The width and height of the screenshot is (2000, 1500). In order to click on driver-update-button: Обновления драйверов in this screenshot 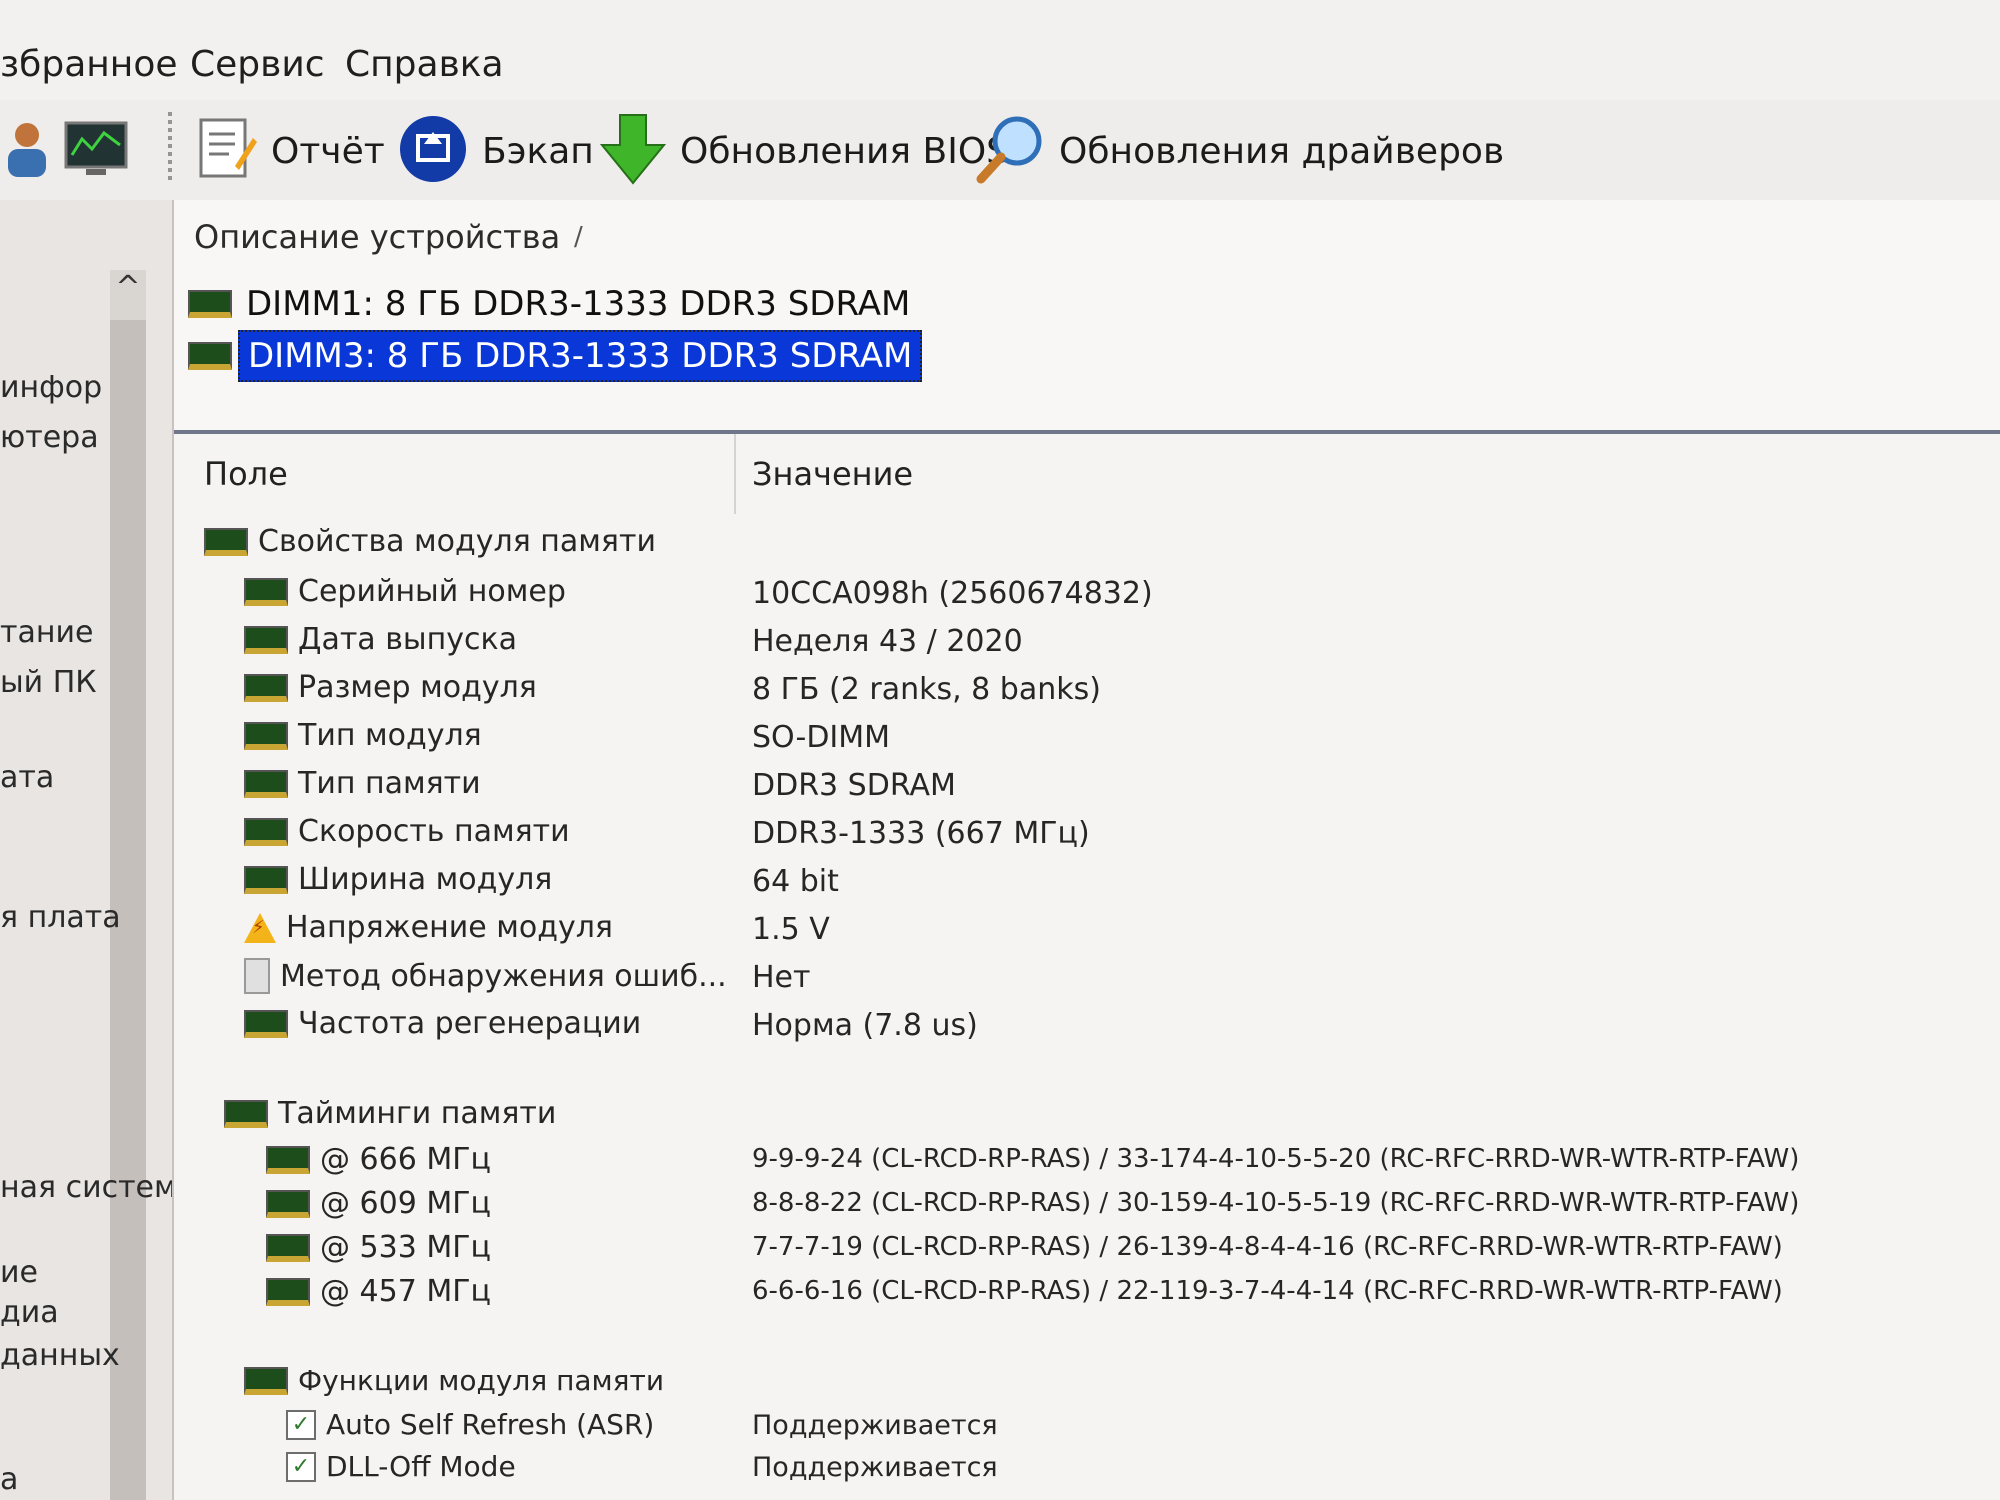, I will do `click(1239, 150)`.